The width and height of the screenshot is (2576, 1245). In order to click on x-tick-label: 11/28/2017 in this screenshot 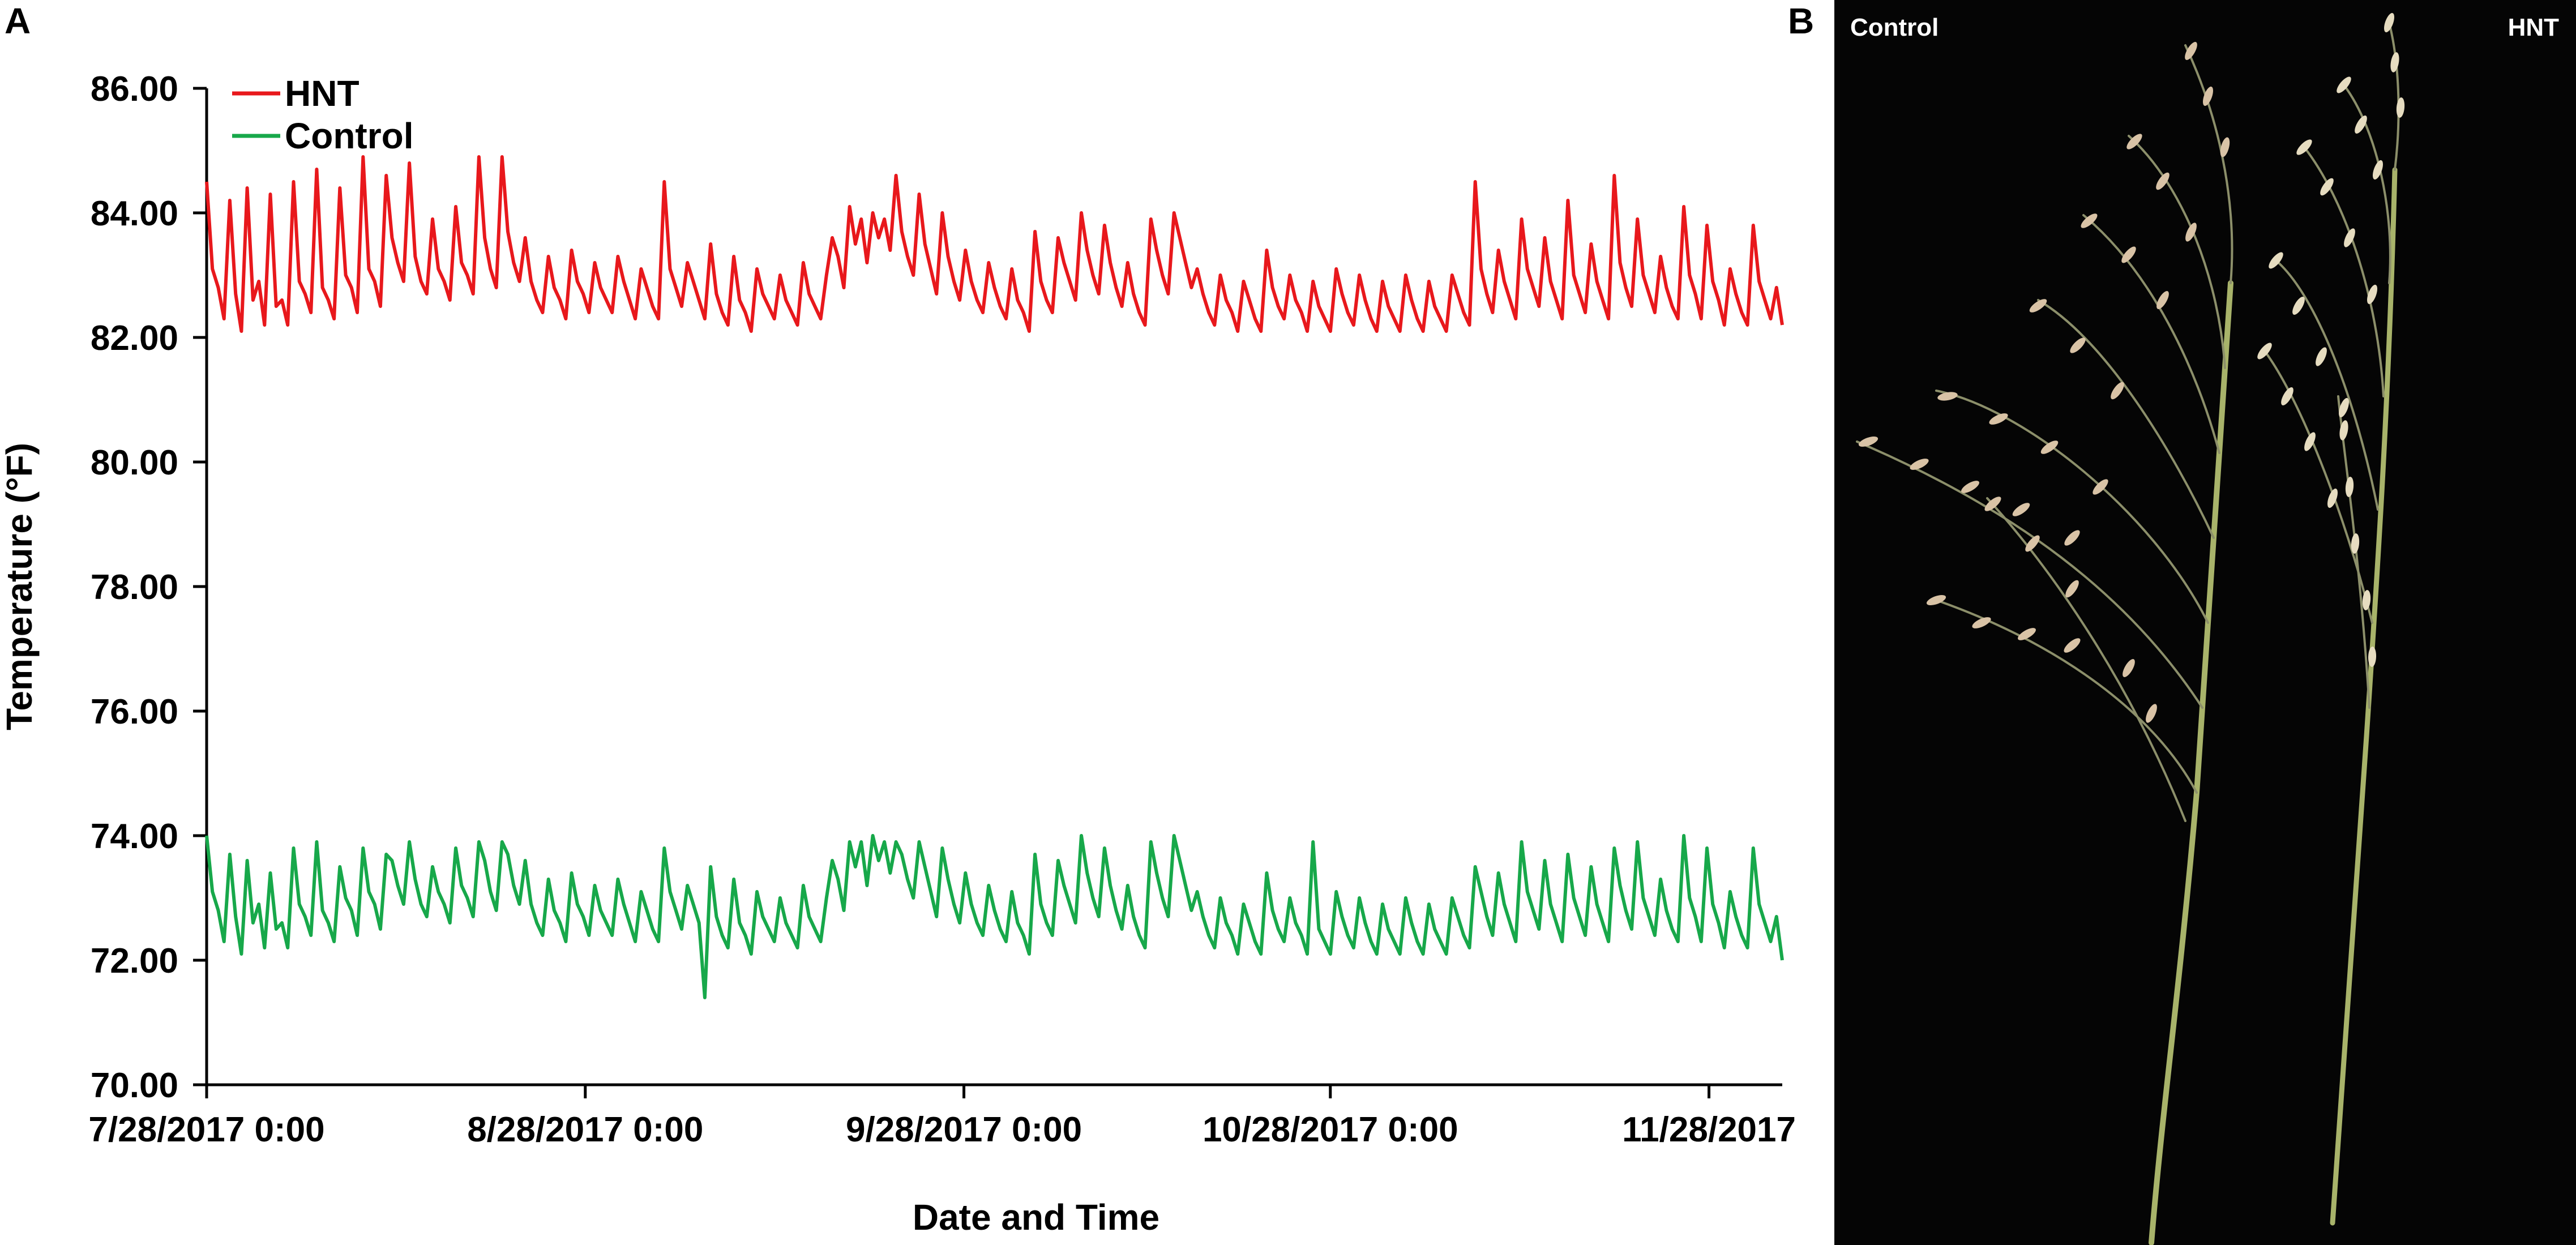, I will do `click(1709, 1129)`.